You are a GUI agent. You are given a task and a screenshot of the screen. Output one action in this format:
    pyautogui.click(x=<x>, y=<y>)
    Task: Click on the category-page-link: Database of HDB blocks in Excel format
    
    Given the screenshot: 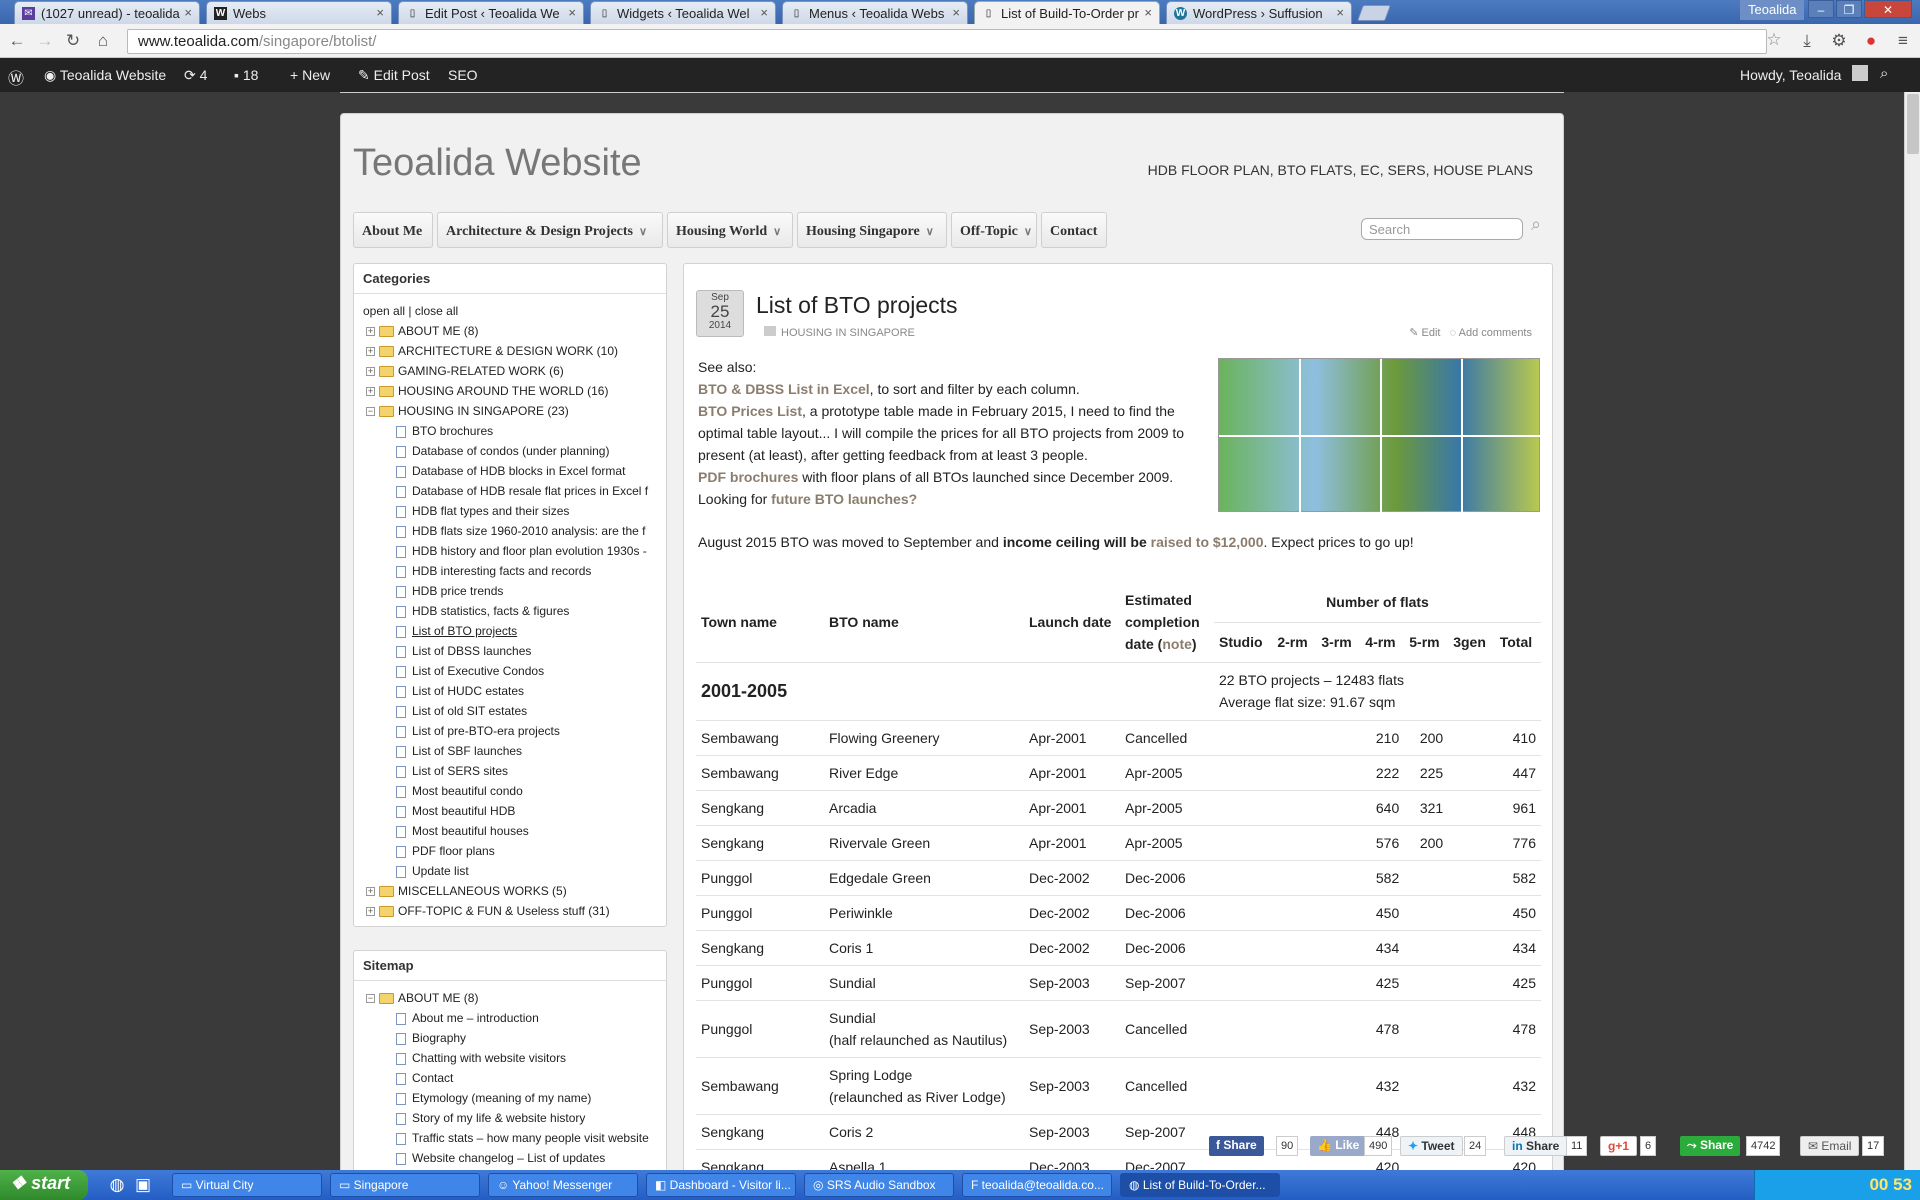 What is the action you would take?
    pyautogui.click(x=528, y=471)
    